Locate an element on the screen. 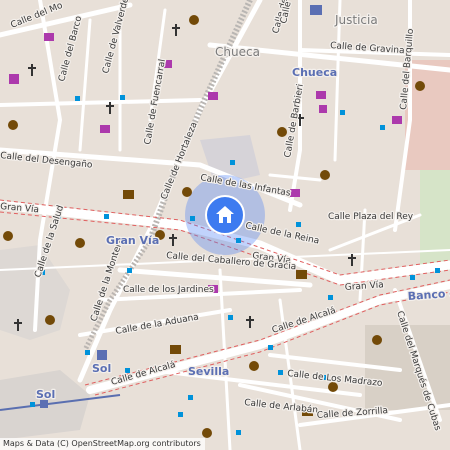 This screenshot has width=450, height=450. metro-station-label: Gran Vía is located at coordinates (132, 240).